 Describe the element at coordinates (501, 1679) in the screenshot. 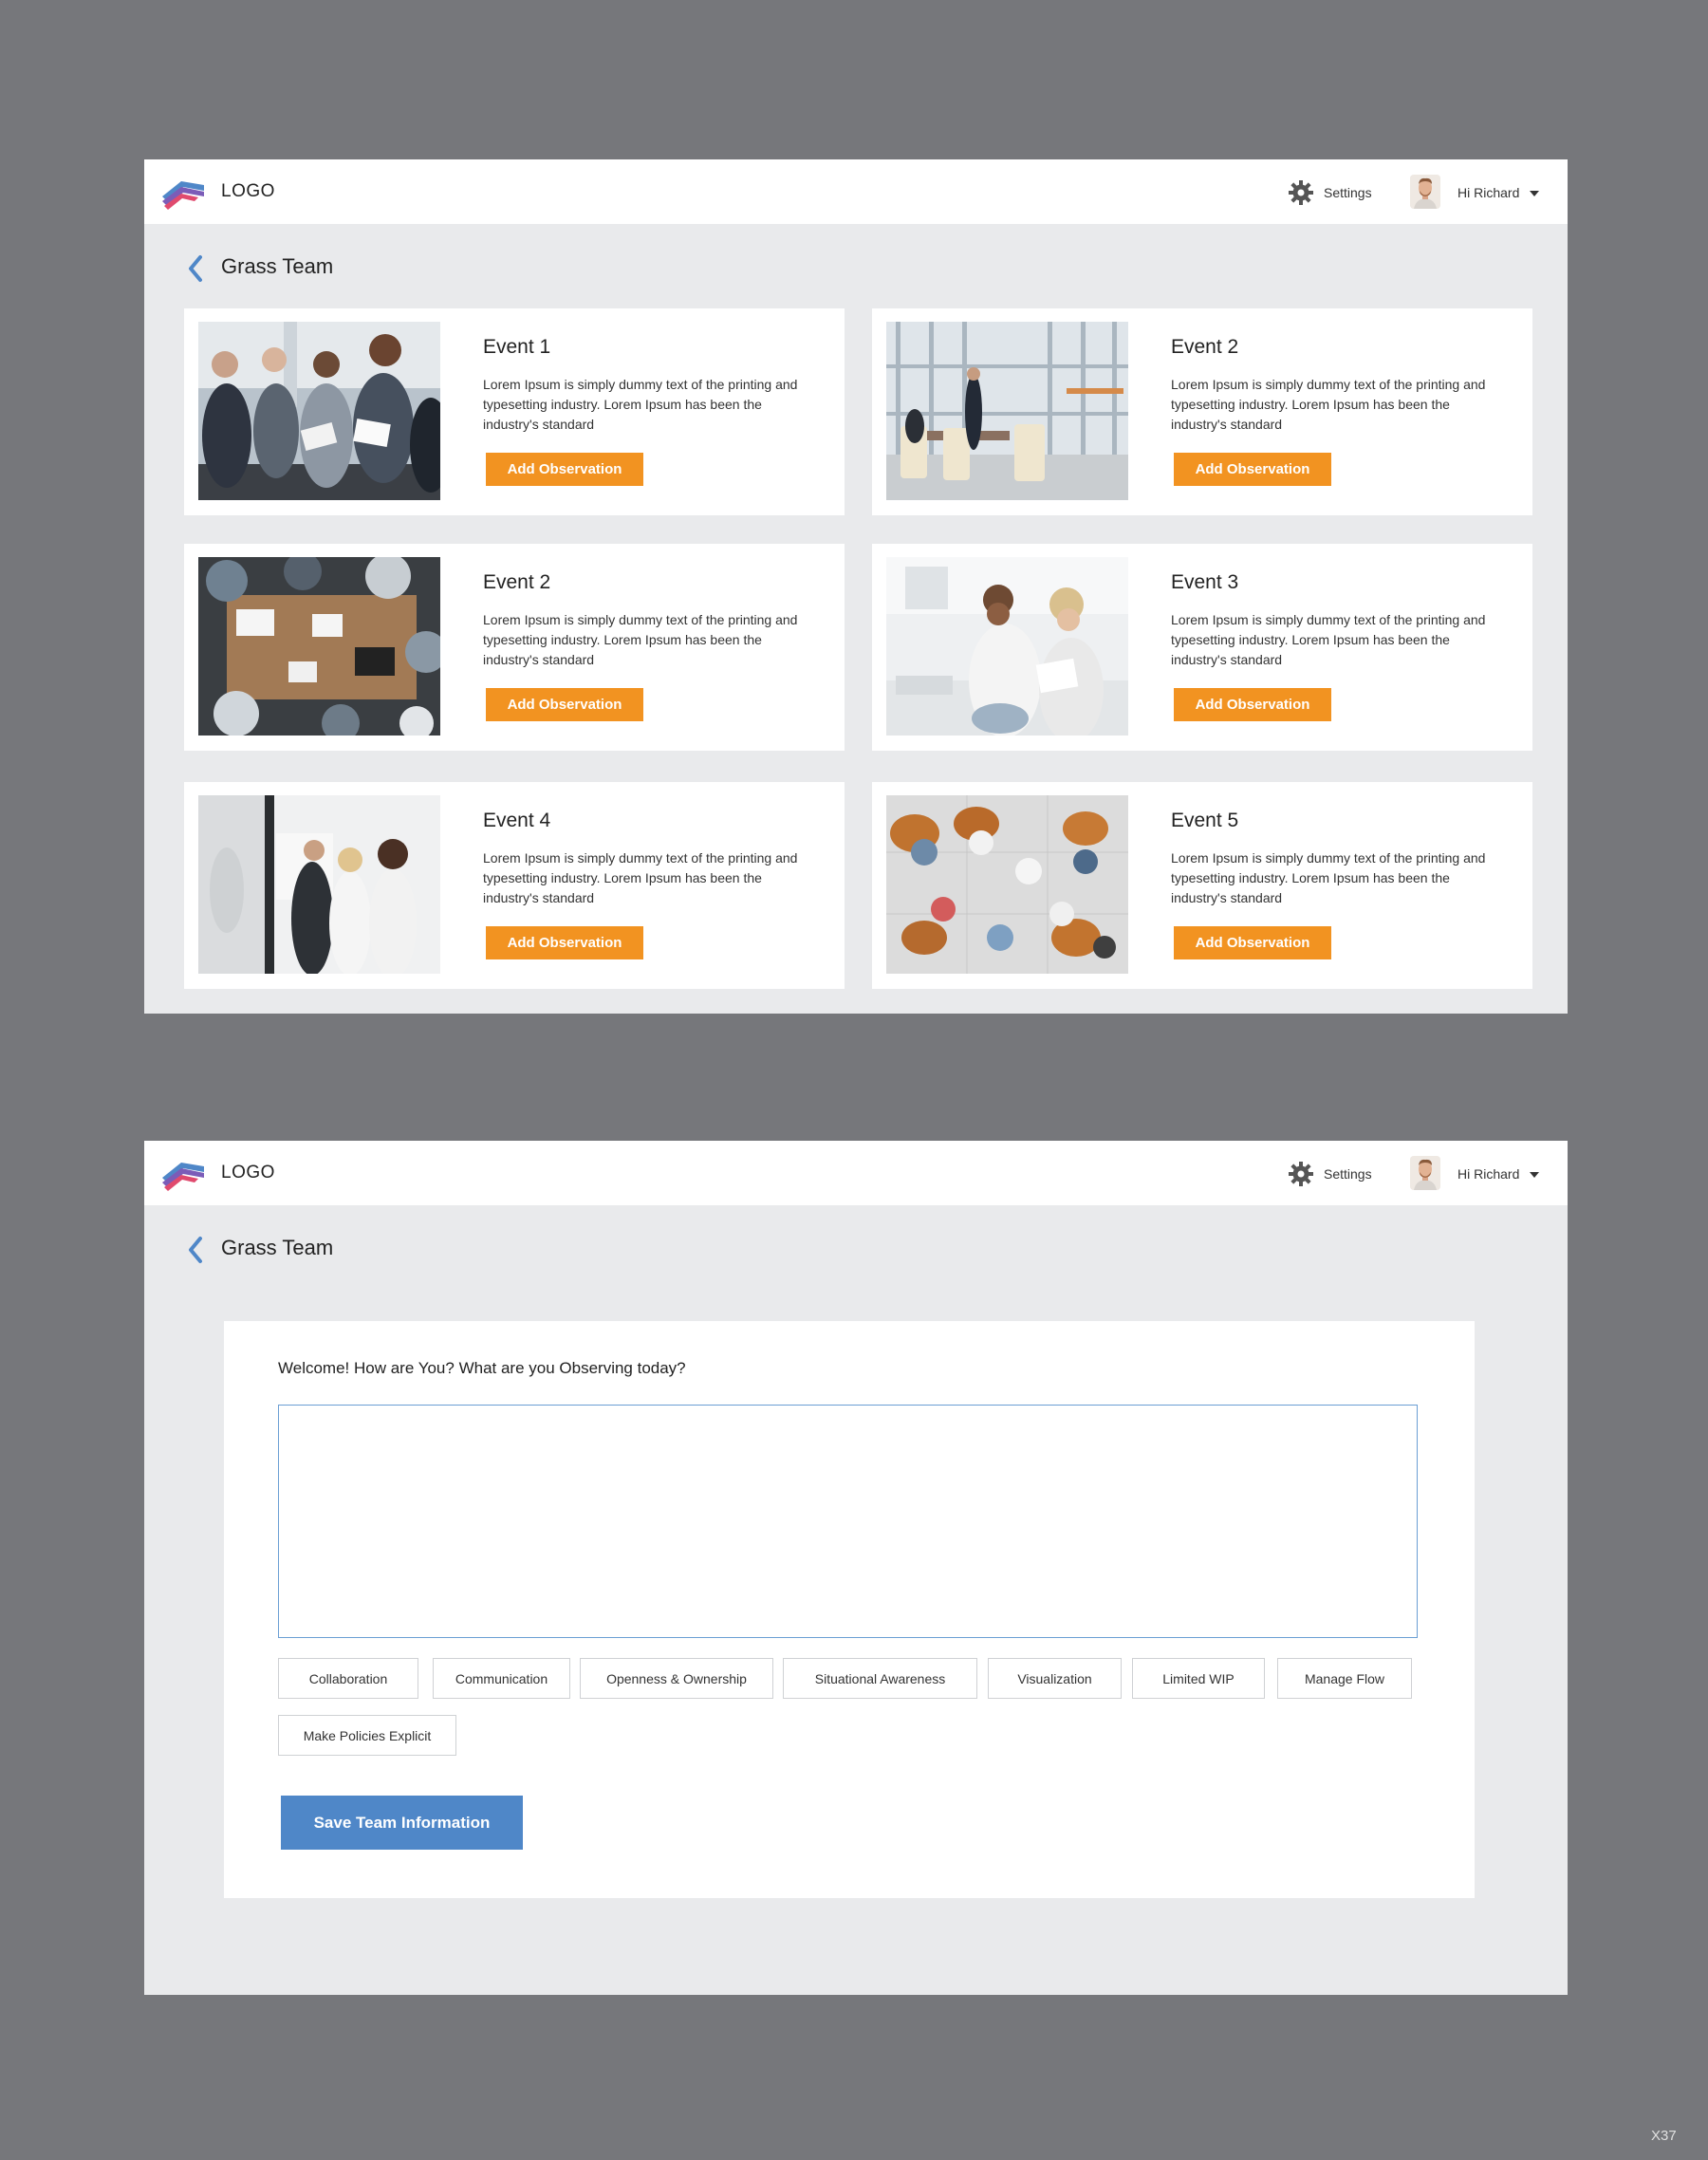

I see `tag-communication: Communication` at that location.